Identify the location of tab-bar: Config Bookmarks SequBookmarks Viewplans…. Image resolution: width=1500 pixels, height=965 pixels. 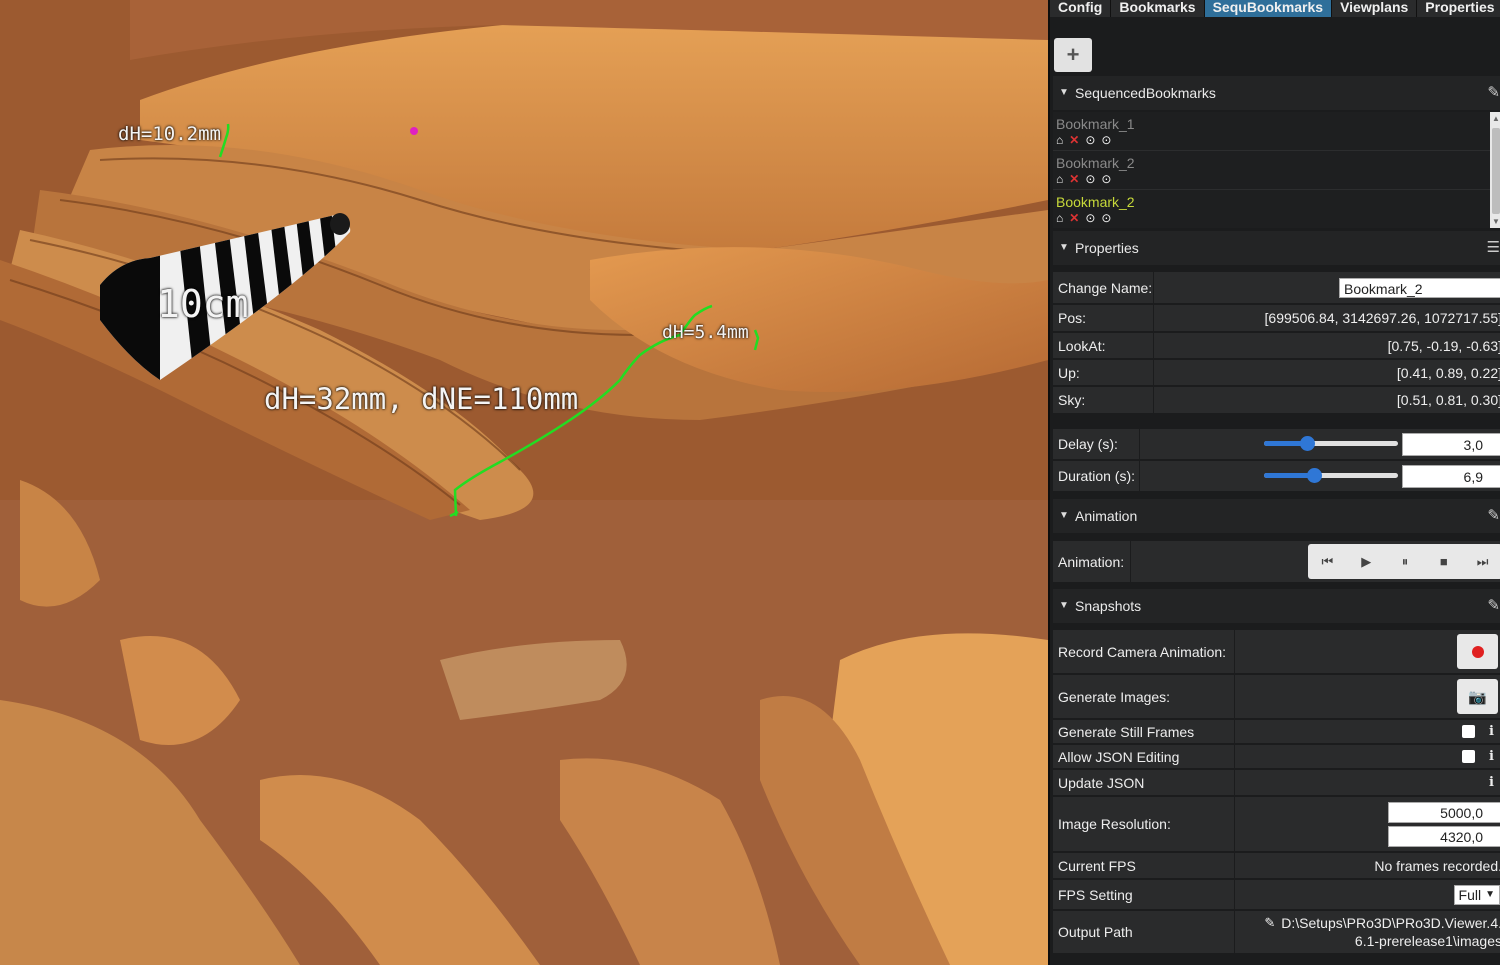
(1275, 8).